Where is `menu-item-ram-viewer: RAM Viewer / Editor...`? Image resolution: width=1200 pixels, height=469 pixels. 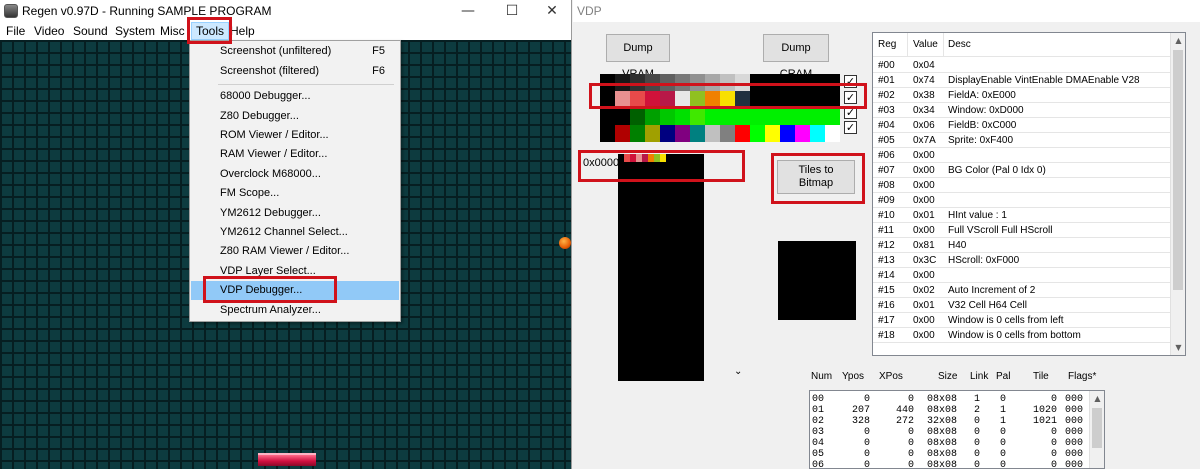 menu-item-ram-viewer: RAM Viewer / Editor... is located at coordinates (295, 154).